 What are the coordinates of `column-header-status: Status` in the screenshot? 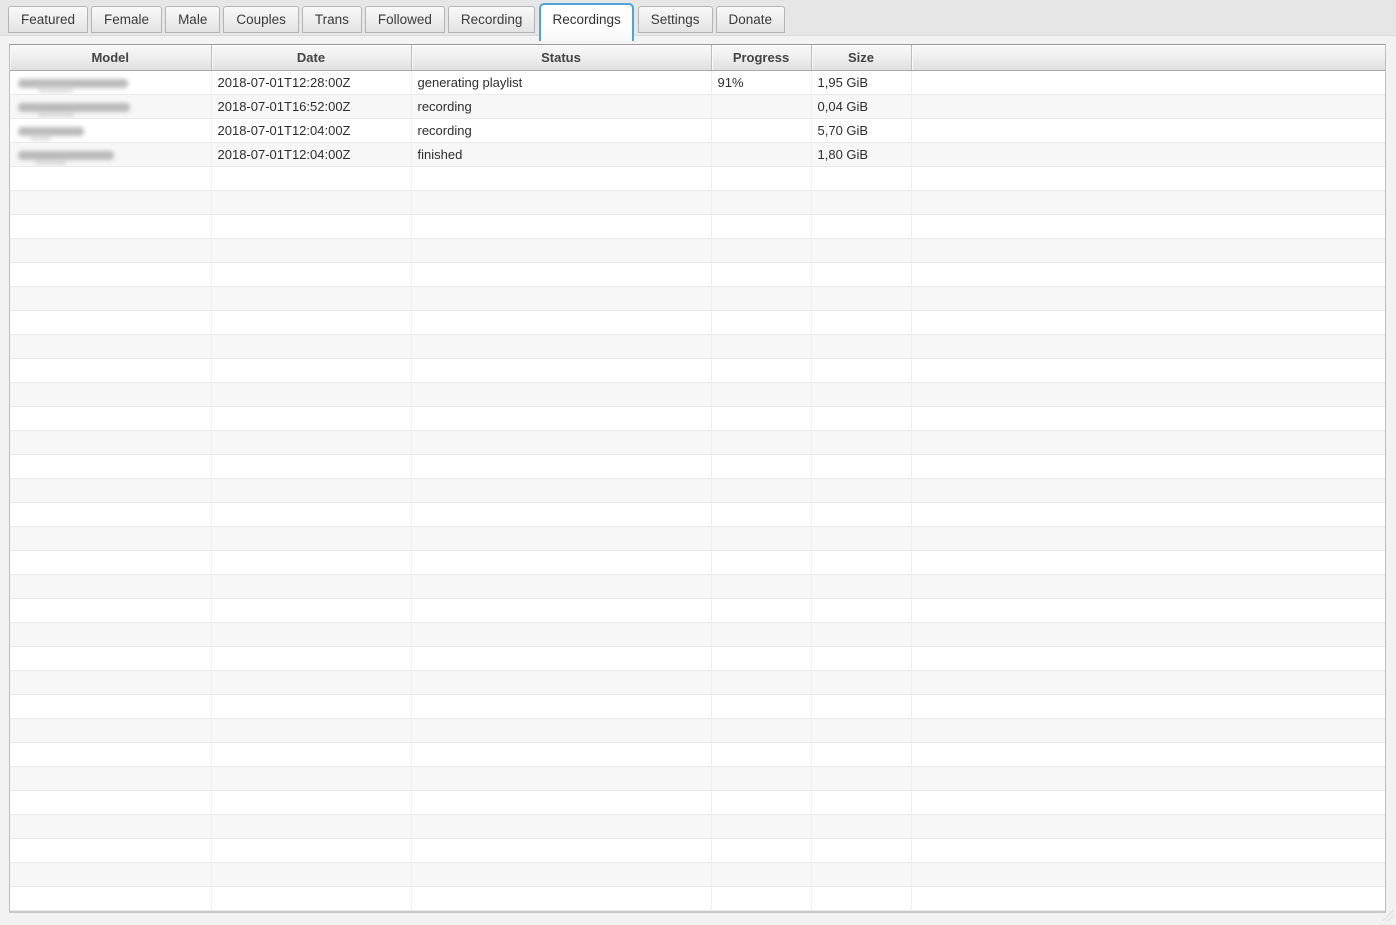 It's located at (561, 57).